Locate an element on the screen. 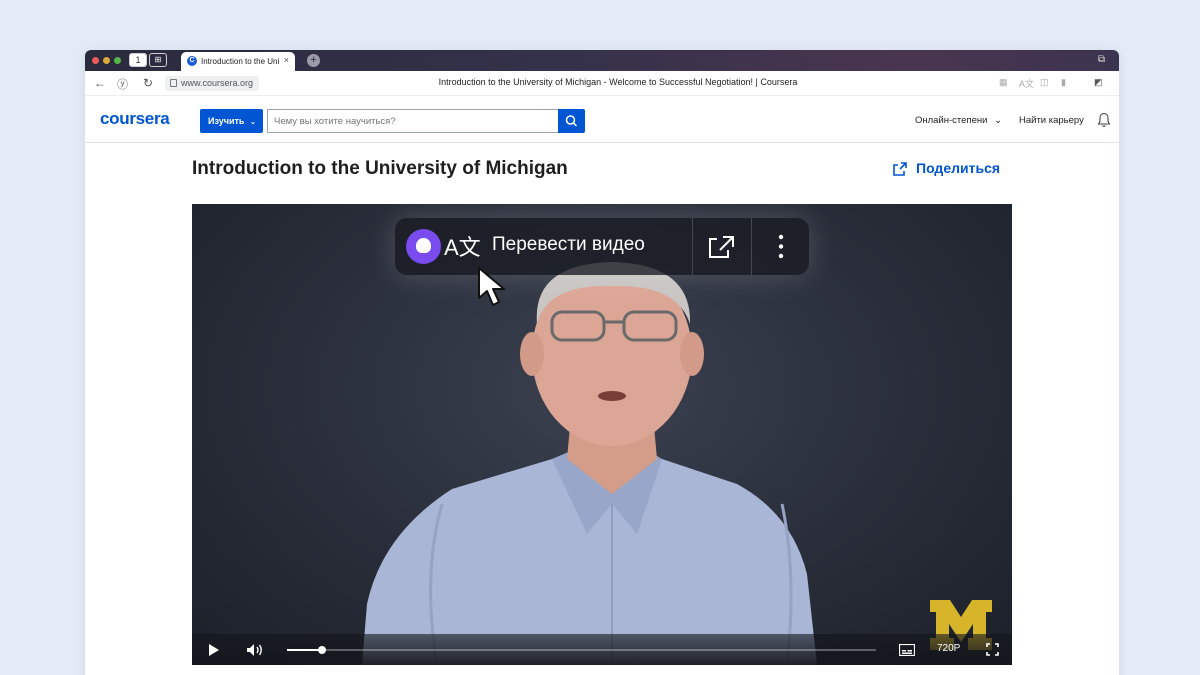  translate-video-popup: A文 Перевести видео is located at coordinates (602, 246).